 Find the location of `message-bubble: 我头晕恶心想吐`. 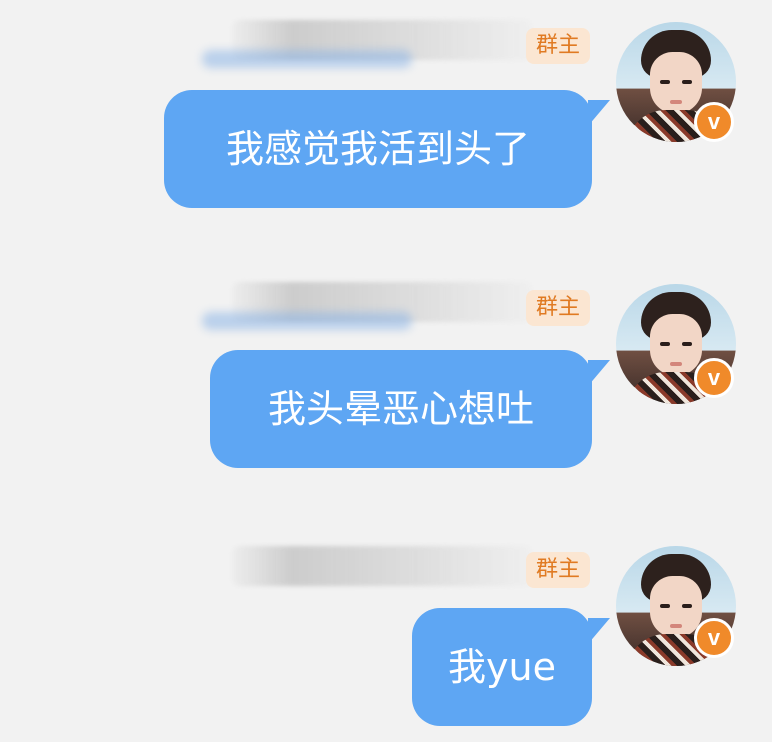

message-bubble: 我头晕恶心想吐 is located at coordinates (401, 409).